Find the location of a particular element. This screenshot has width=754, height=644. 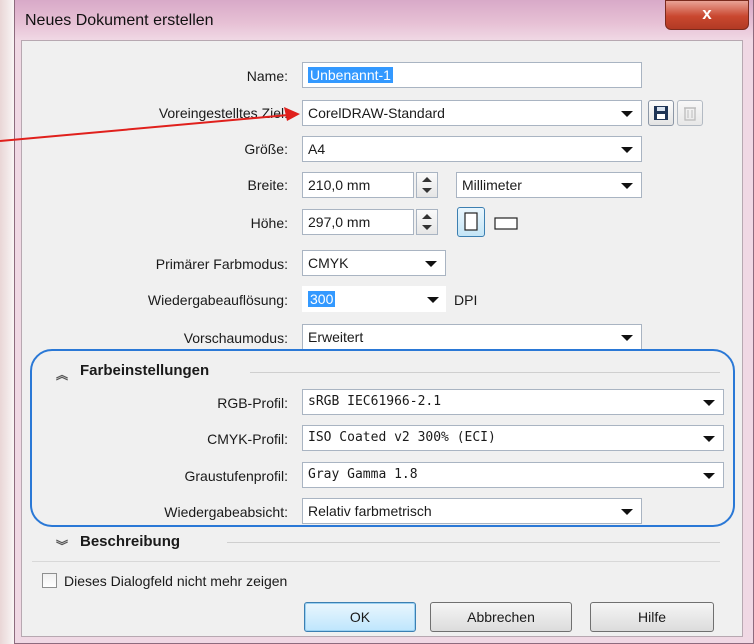

annotation-arrow-layer is located at coordinates (150, 124).